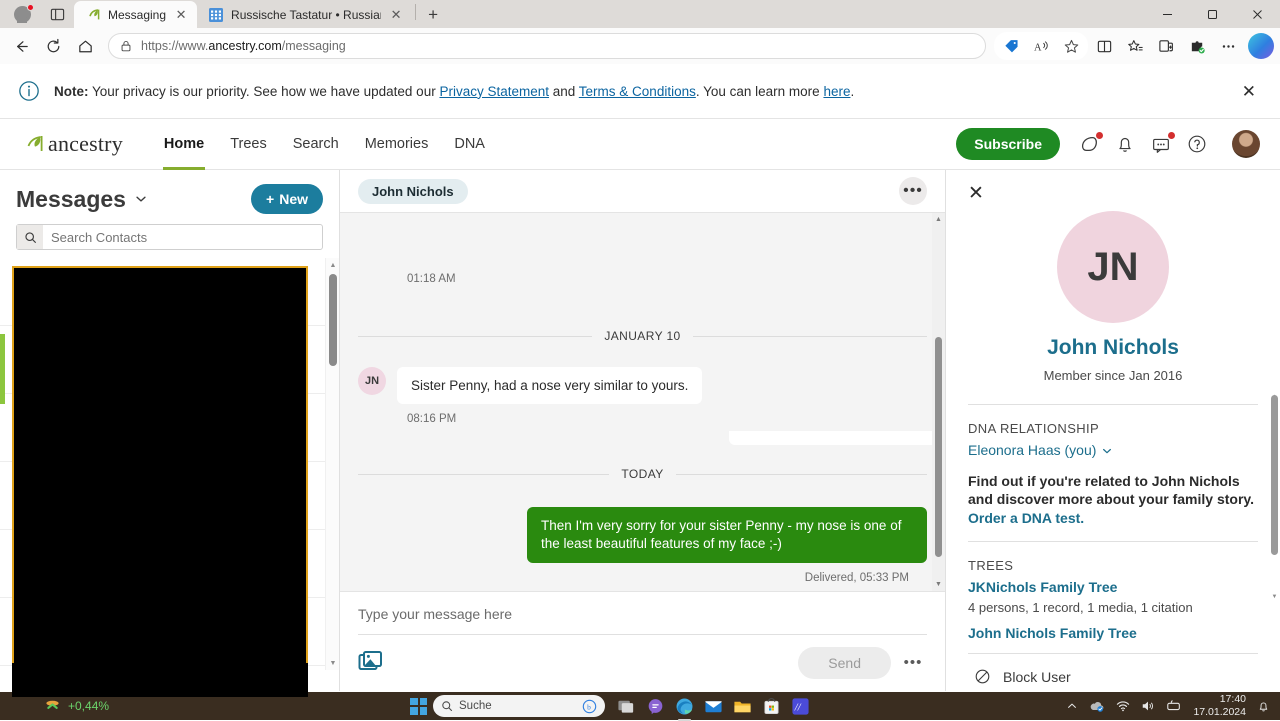  What do you see at coordinates (287, 199) in the screenshot?
I see `new-message-button: + New` at bounding box center [287, 199].